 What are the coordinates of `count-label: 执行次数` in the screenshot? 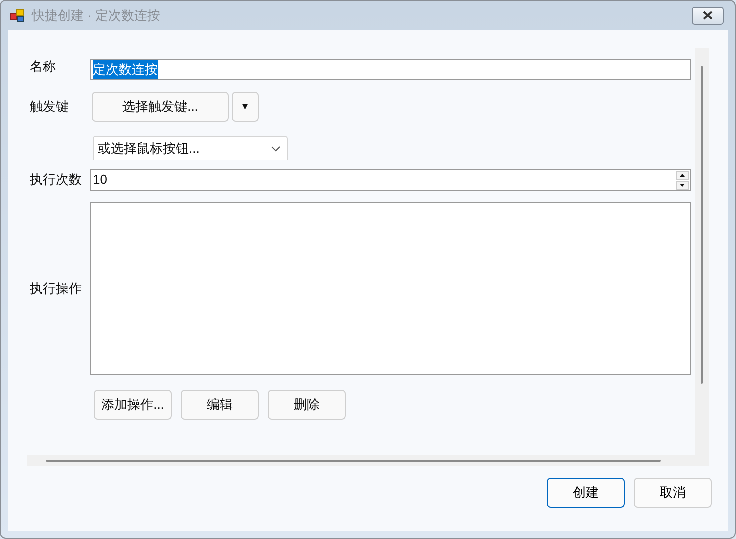 It's located at (56, 180).